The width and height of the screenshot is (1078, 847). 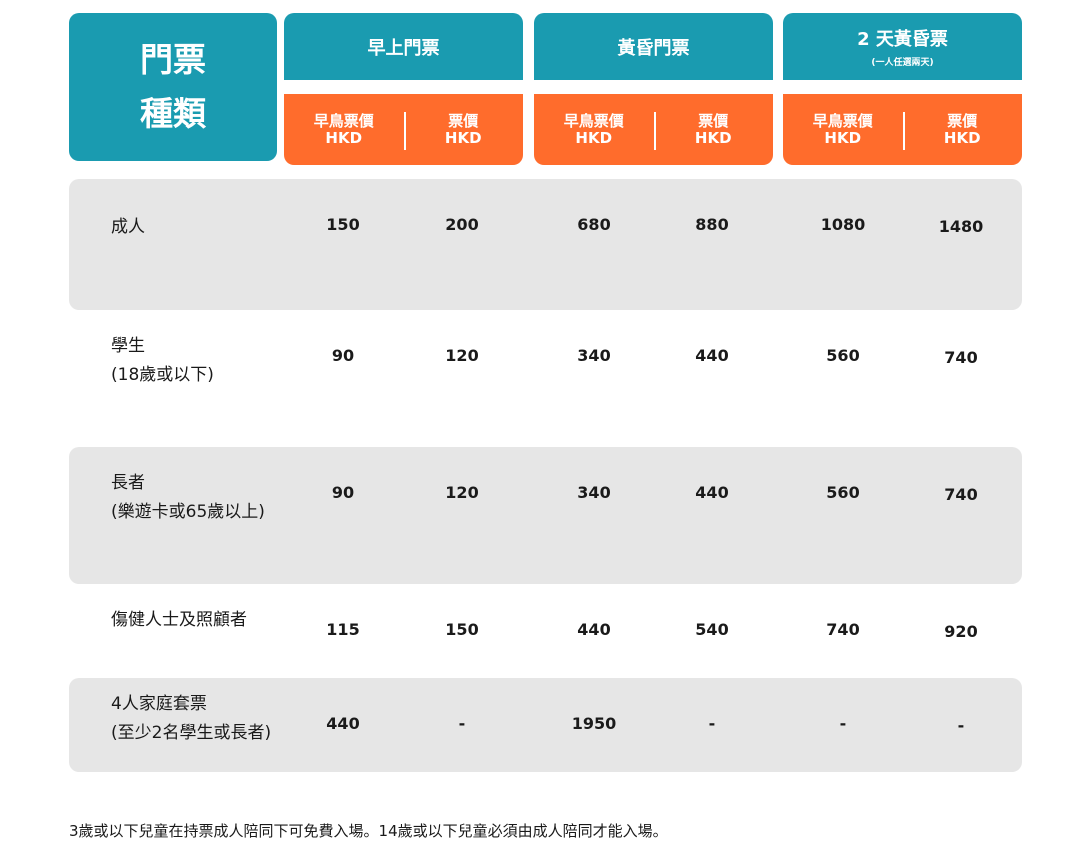 What do you see at coordinates (594, 723) in the screenshot?
I see `price-cell: 1950` at bounding box center [594, 723].